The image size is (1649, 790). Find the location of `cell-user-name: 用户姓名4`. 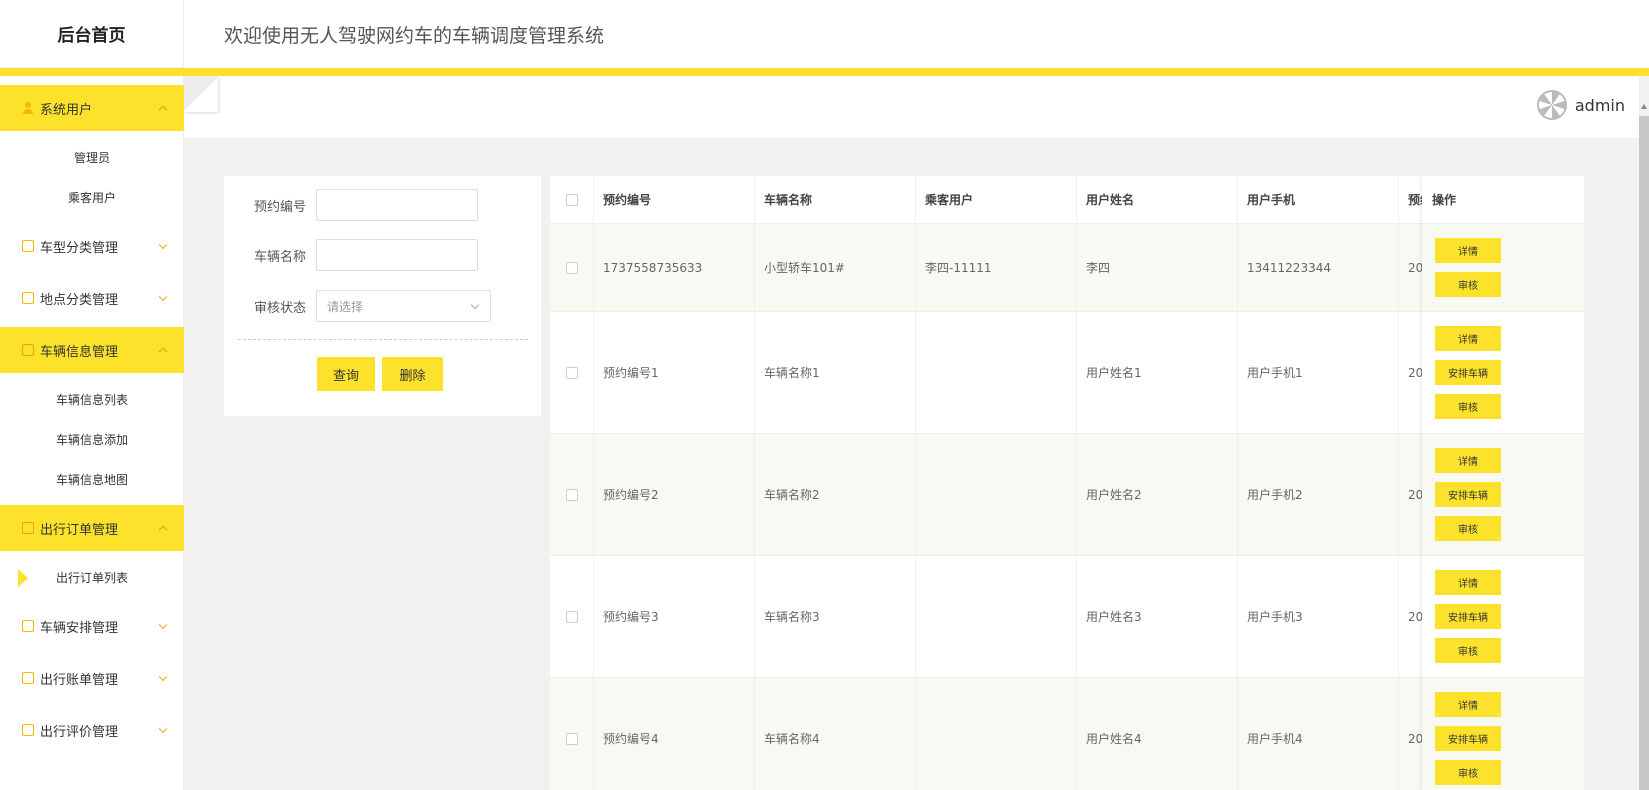

cell-user-name: 用户姓名4 is located at coordinates (1157, 734).